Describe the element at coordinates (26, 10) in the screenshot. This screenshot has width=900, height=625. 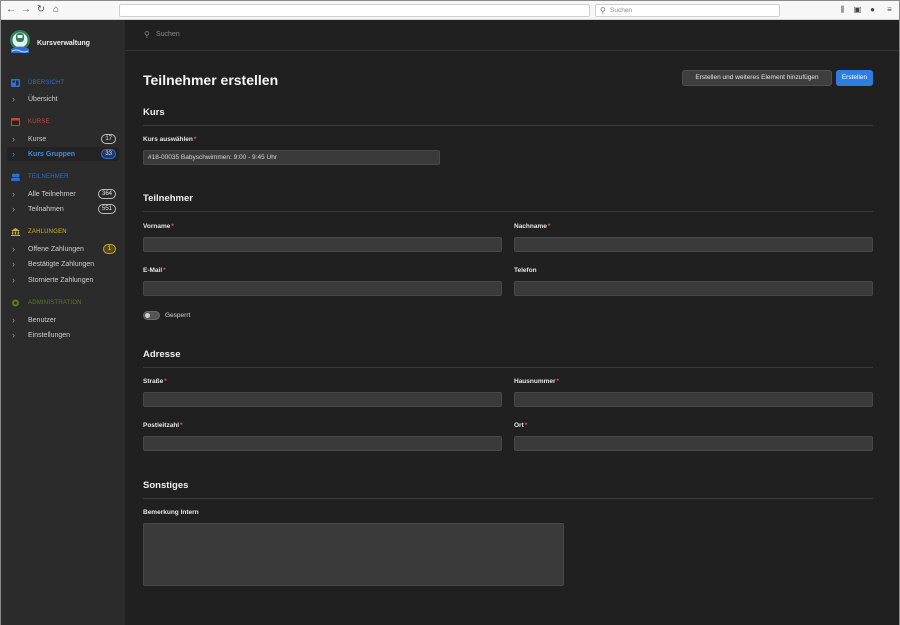
I see `forward-icon: →` at that location.